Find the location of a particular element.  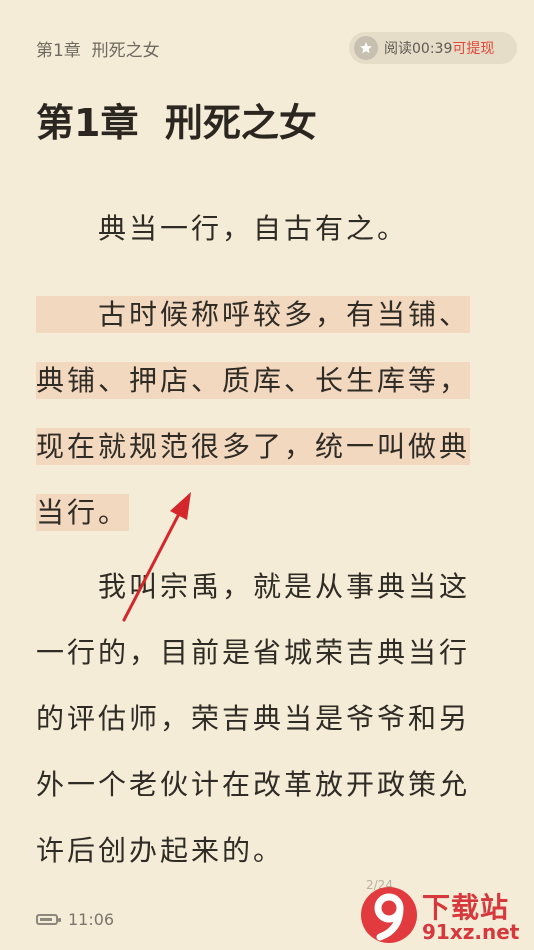

paragraph: 典当一行，自古有之。 is located at coordinates (271, 229).